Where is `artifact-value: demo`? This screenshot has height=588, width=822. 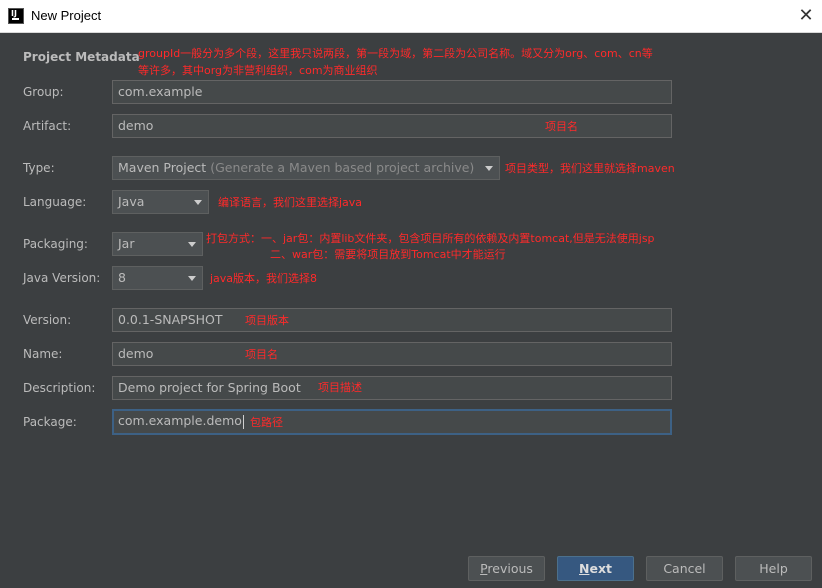 artifact-value: demo is located at coordinates (136, 125).